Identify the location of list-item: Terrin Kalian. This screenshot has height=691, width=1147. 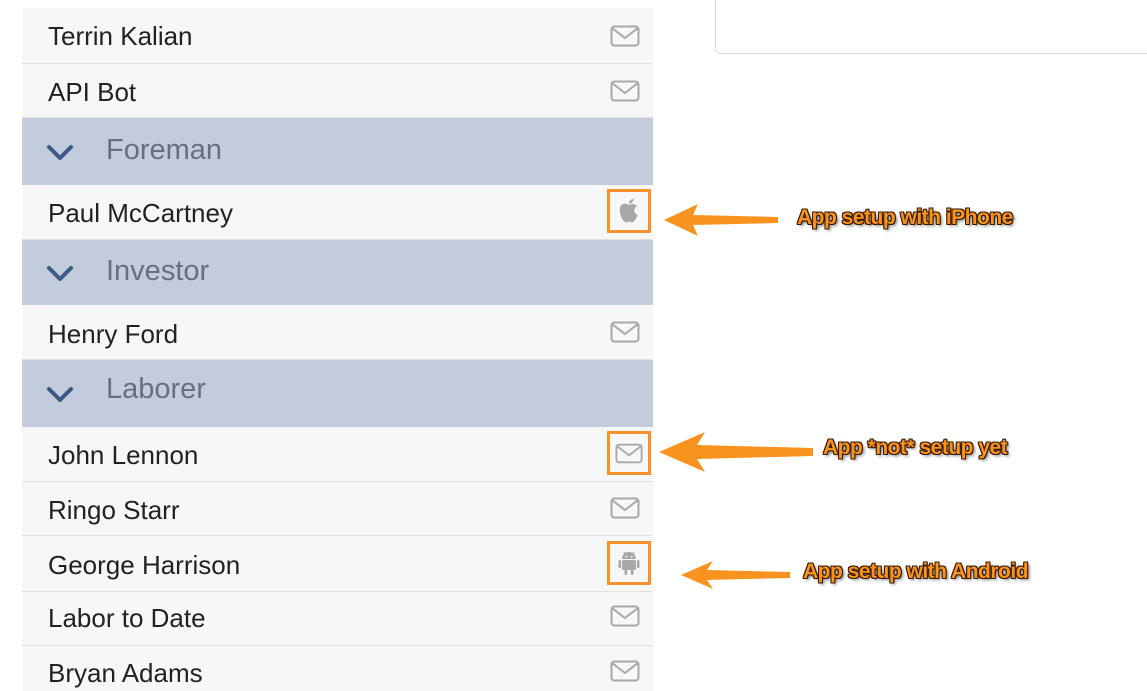
(337, 36).